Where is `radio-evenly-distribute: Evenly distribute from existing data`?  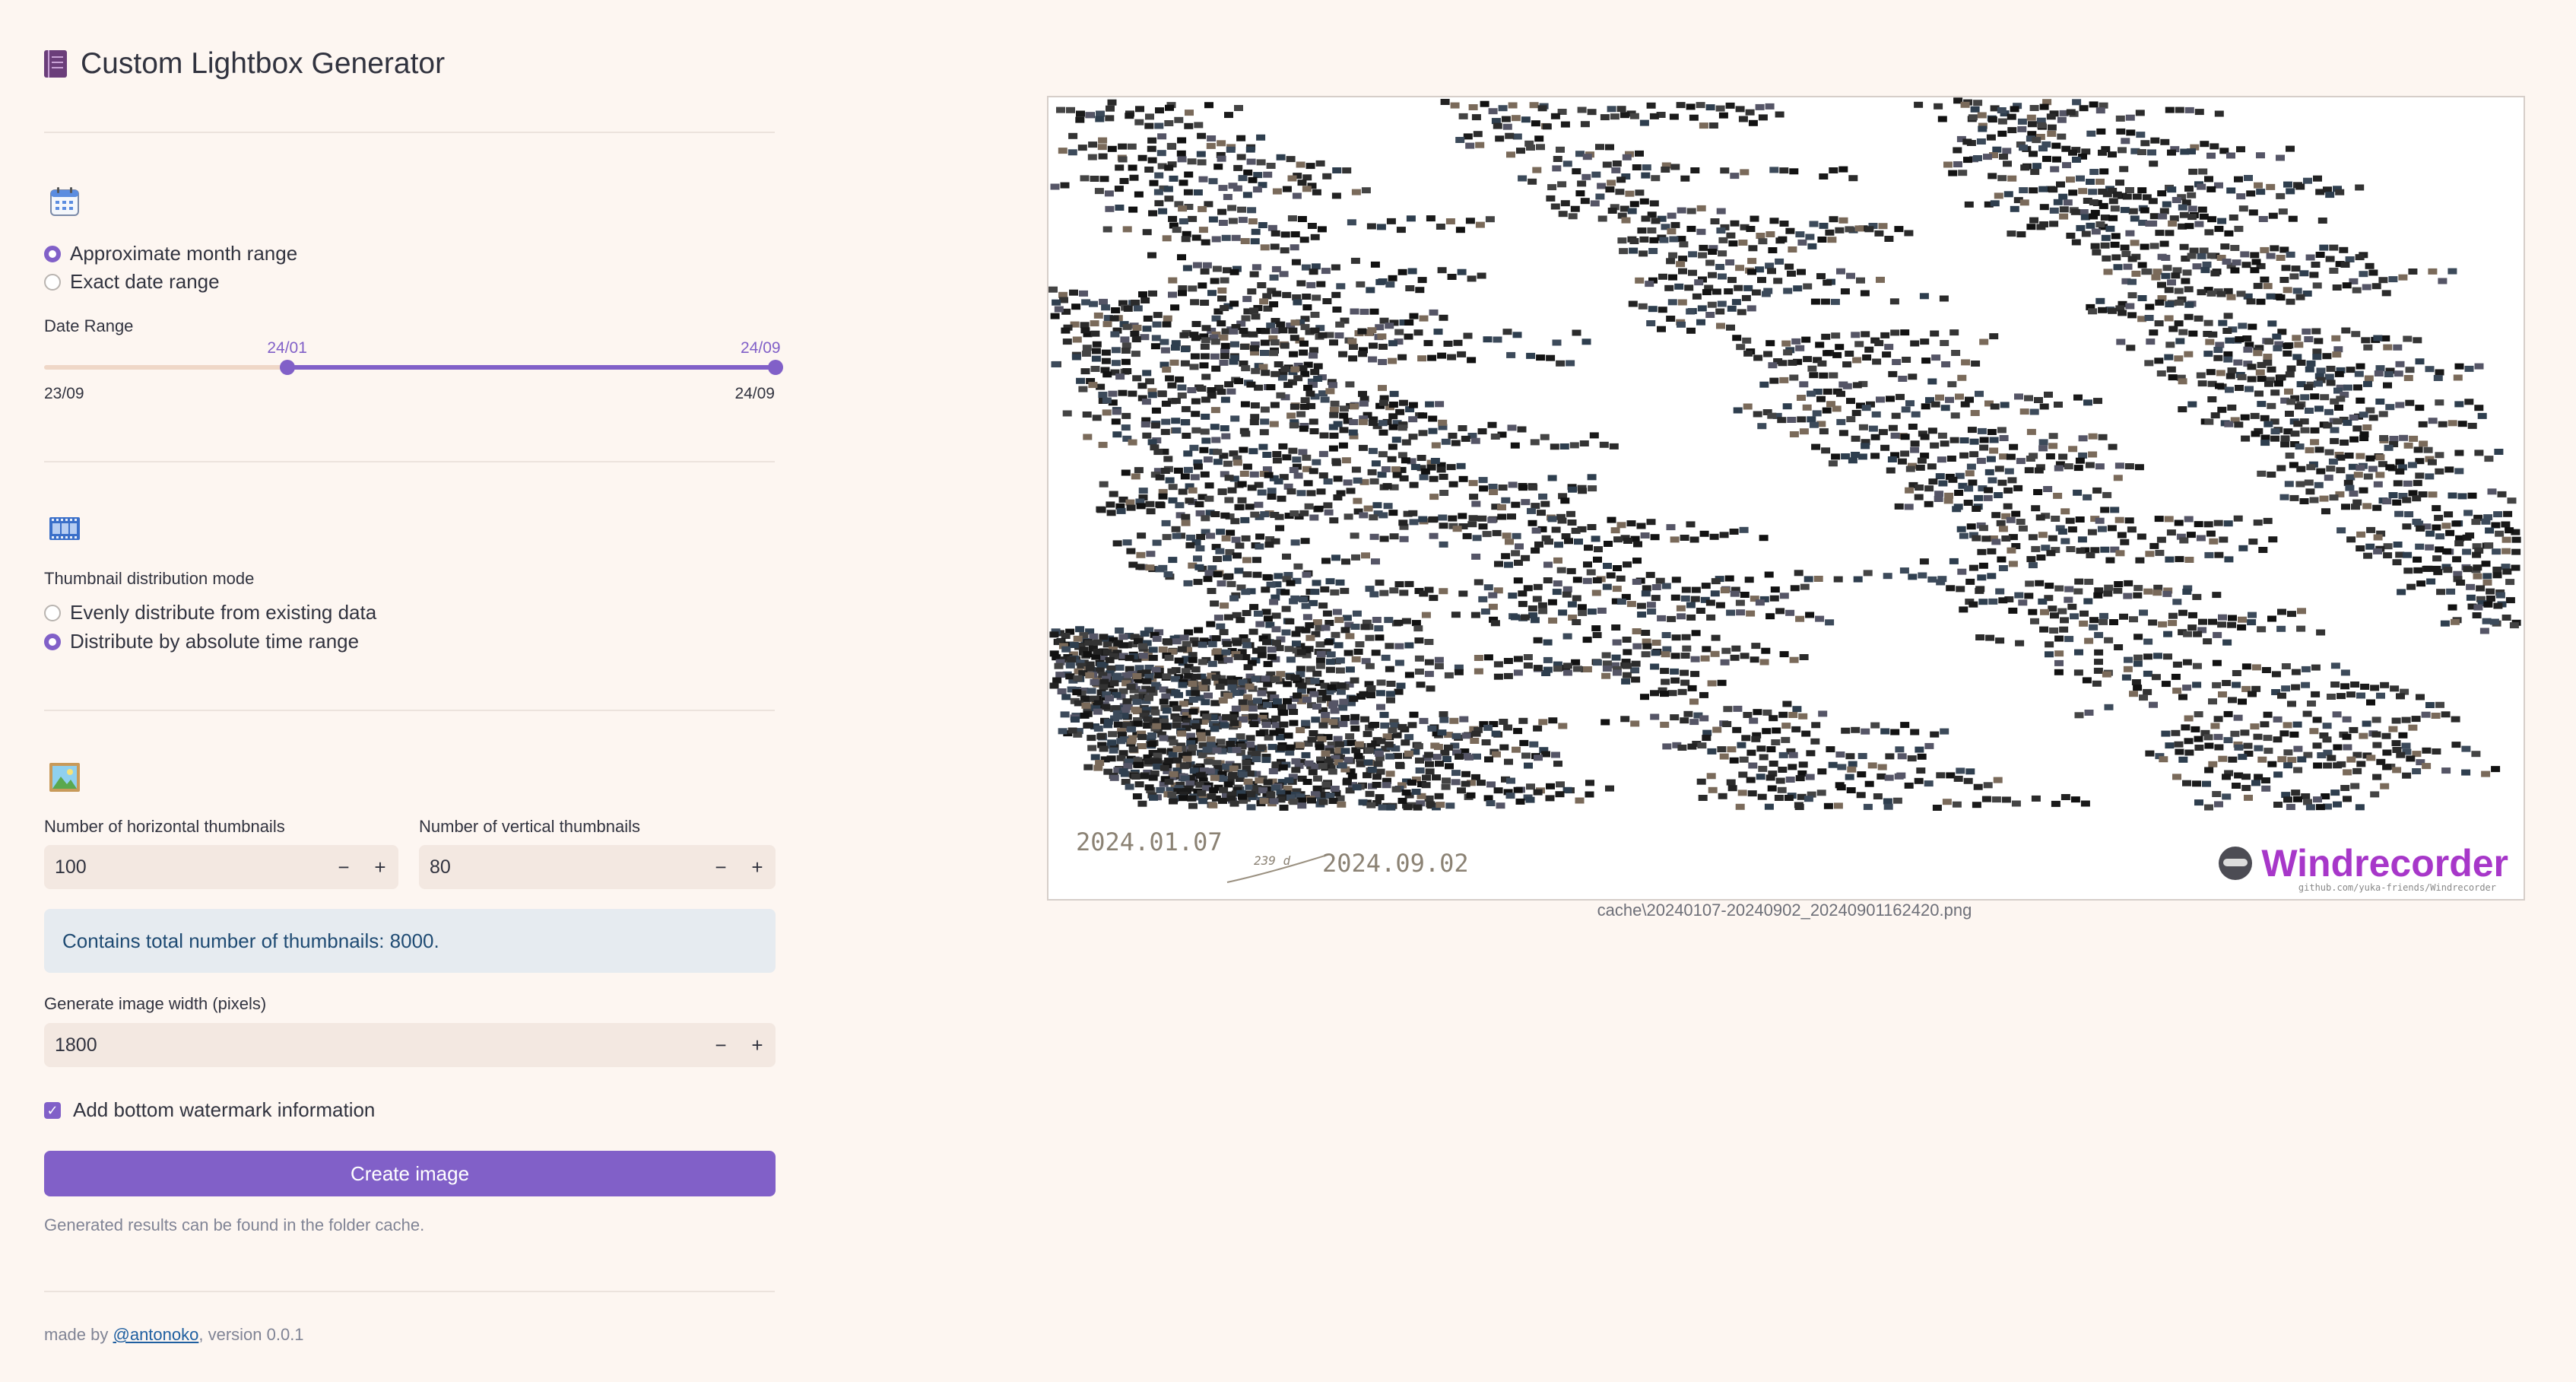
radio-evenly-distribute: Evenly distribute from existing data is located at coordinates (210, 612).